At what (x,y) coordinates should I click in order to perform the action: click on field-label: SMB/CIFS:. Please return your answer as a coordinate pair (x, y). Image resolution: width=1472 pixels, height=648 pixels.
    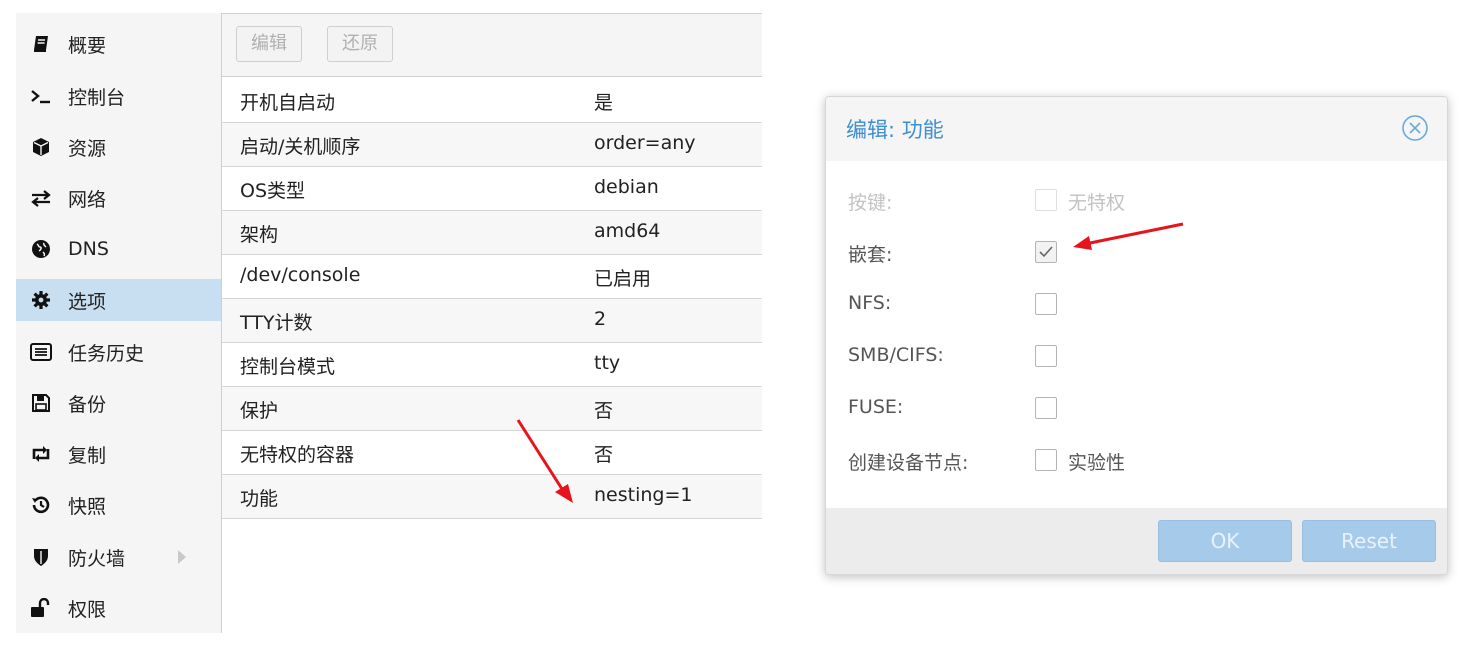
    Looking at the image, I should click on (896, 355).